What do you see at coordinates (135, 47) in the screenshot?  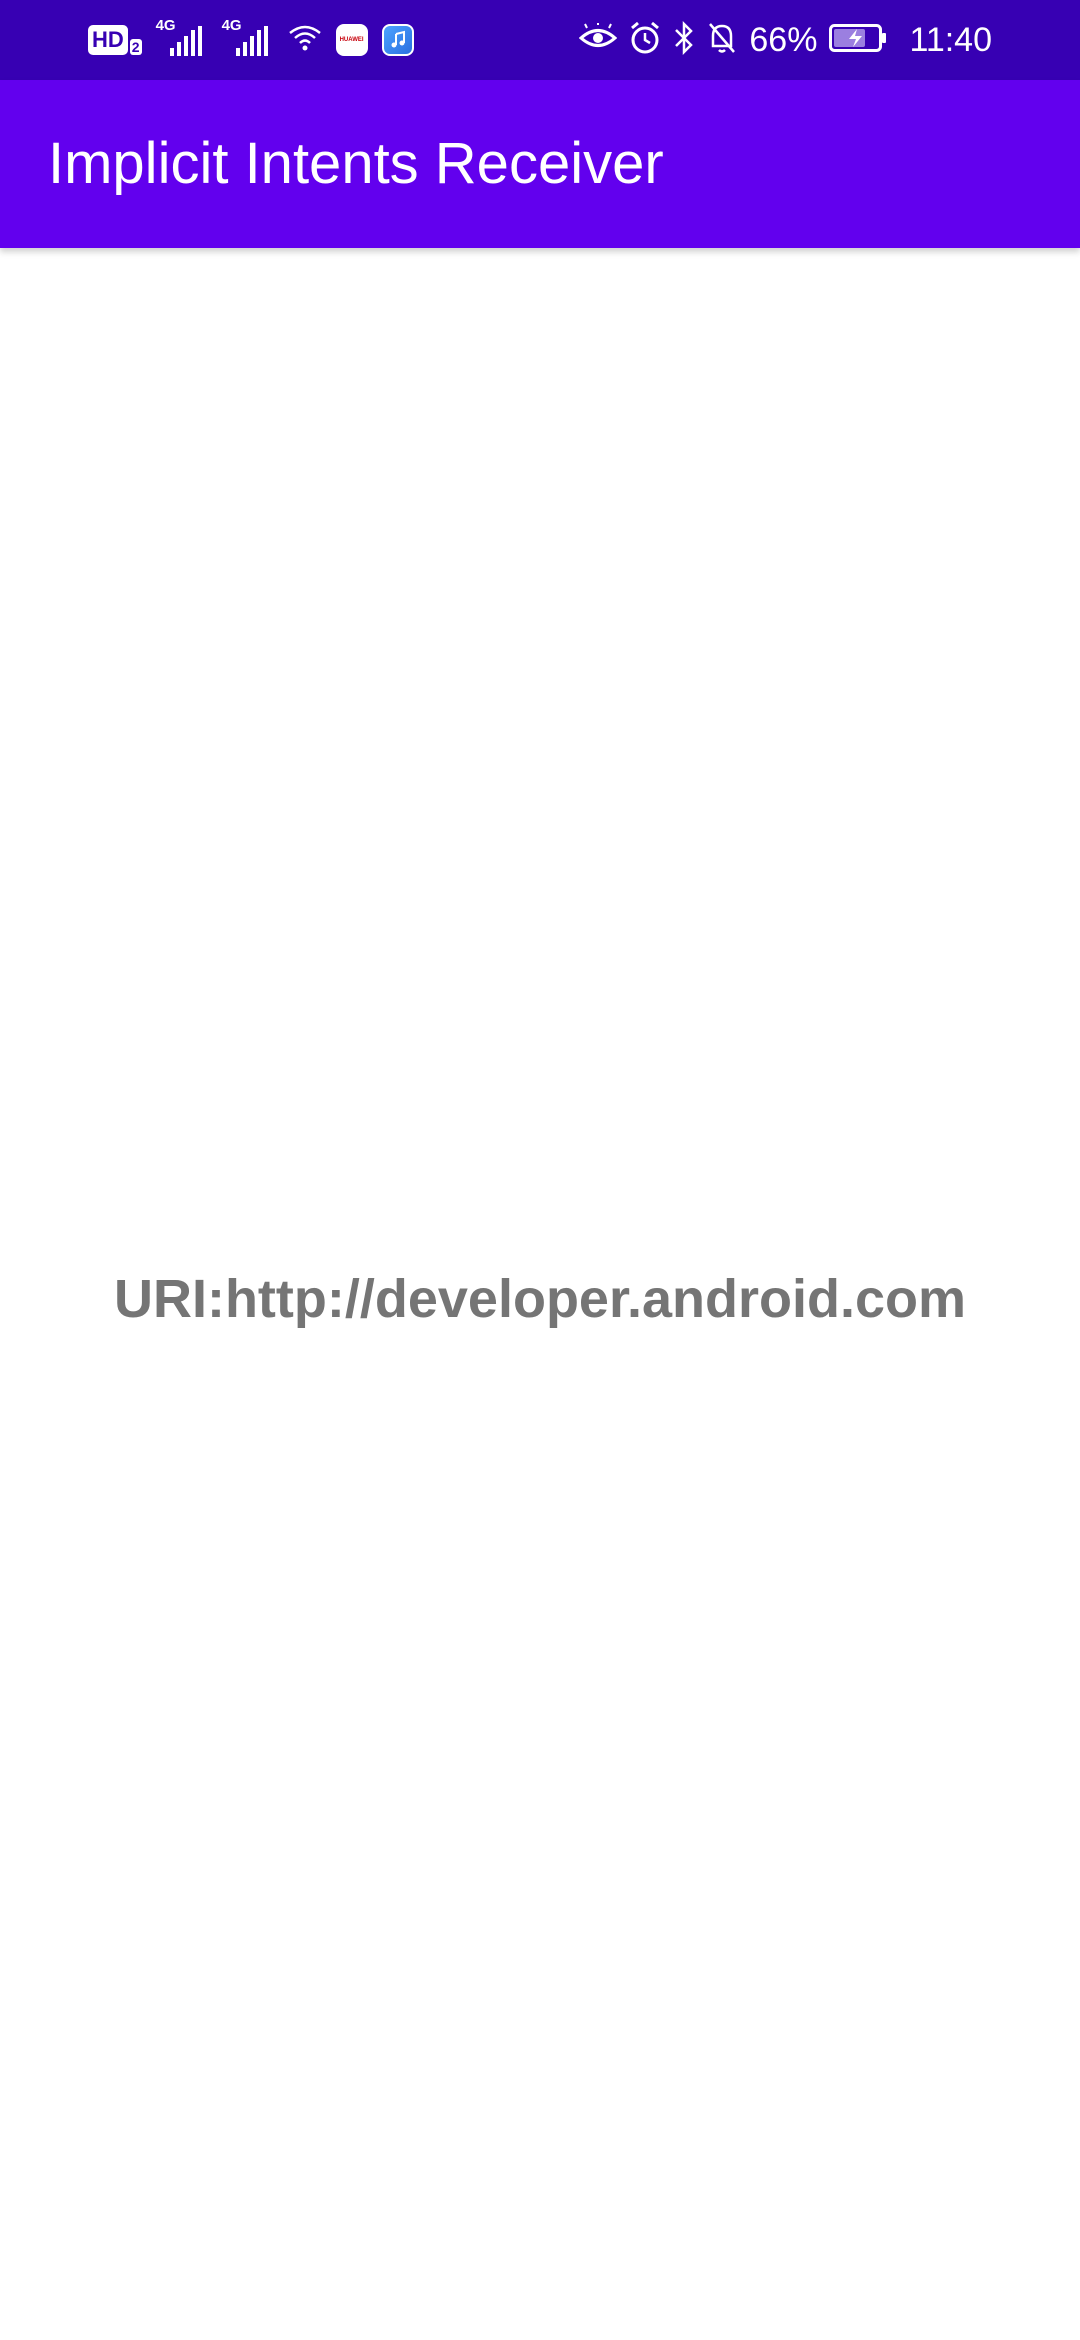 I see `hd-sub-label: 2` at bounding box center [135, 47].